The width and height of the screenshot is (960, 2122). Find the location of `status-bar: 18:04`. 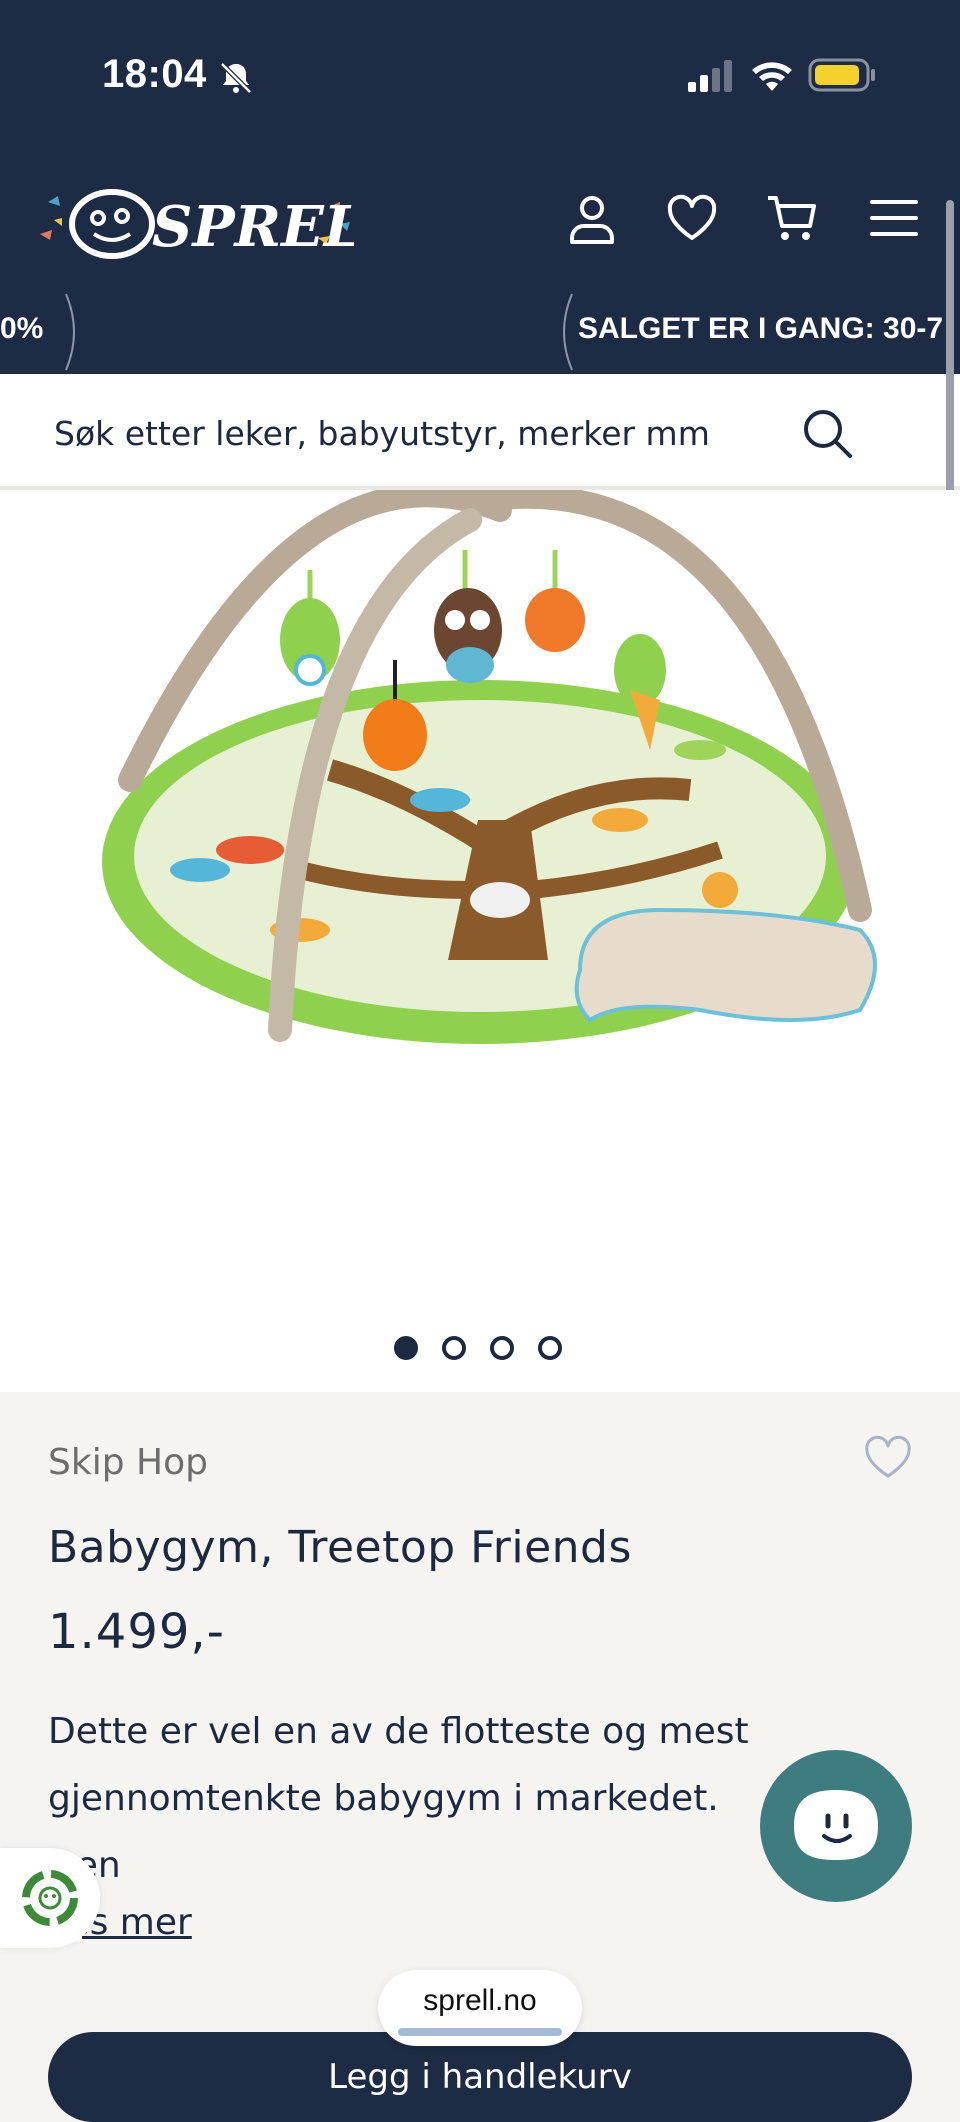

status-bar: 18:04 is located at coordinates (480, 75).